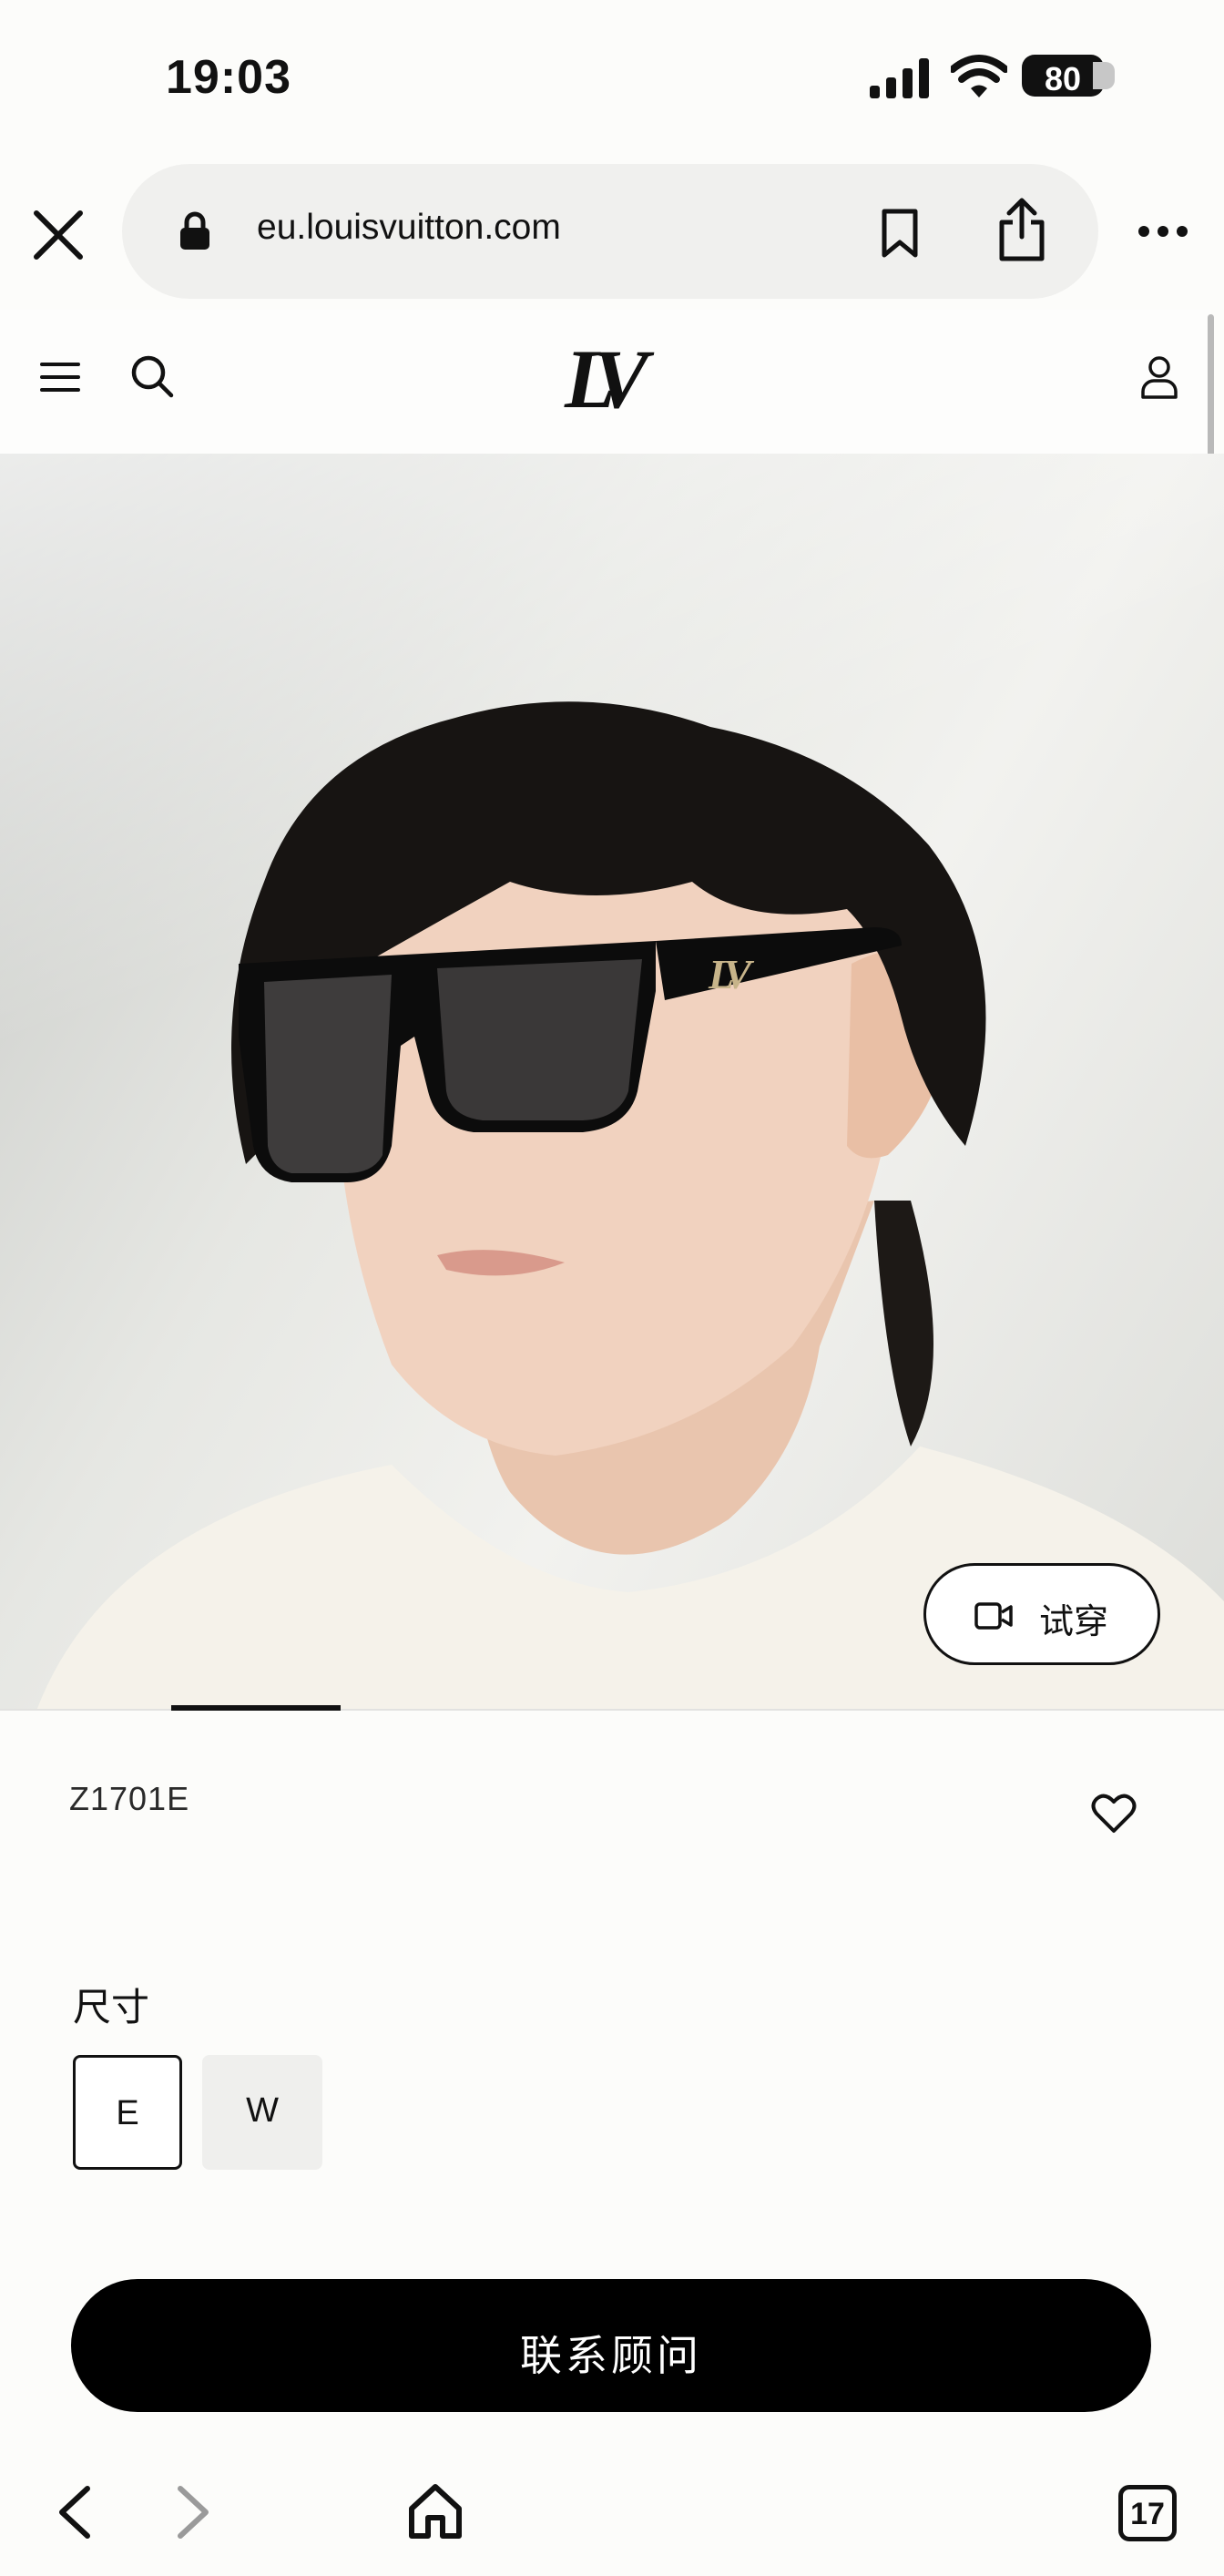 This screenshot has height=2576, width=1224. I want to click on size-option-label: W, so click(262, 2110).